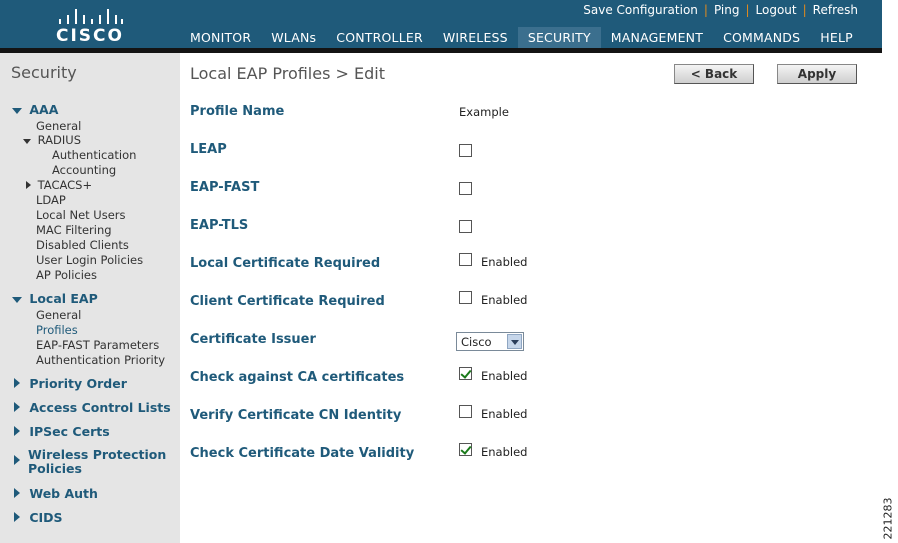  Describe the element at coordinates (90, 15) in the screenshot. I see `cisco-logo-bars-icon` at that location.